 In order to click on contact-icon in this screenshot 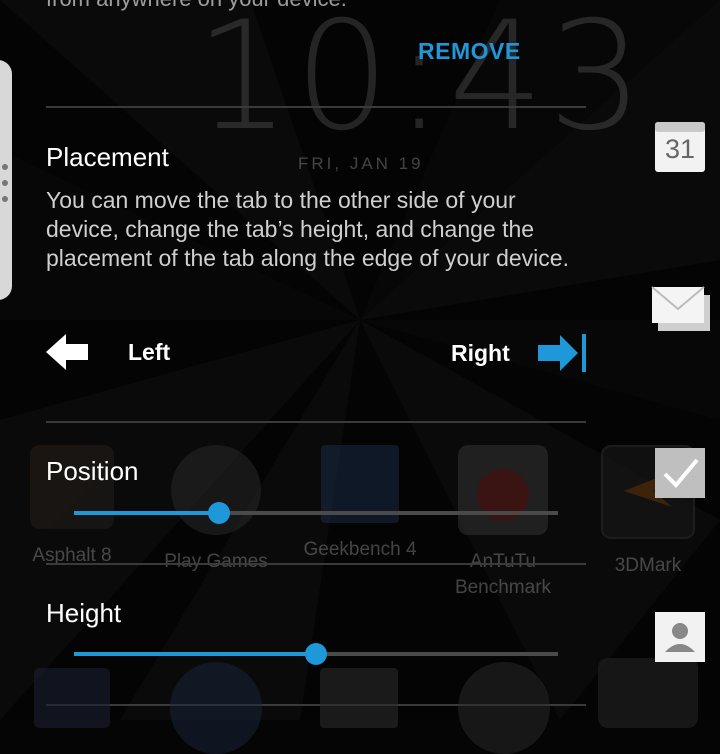, I will do `click(680, 637)`.